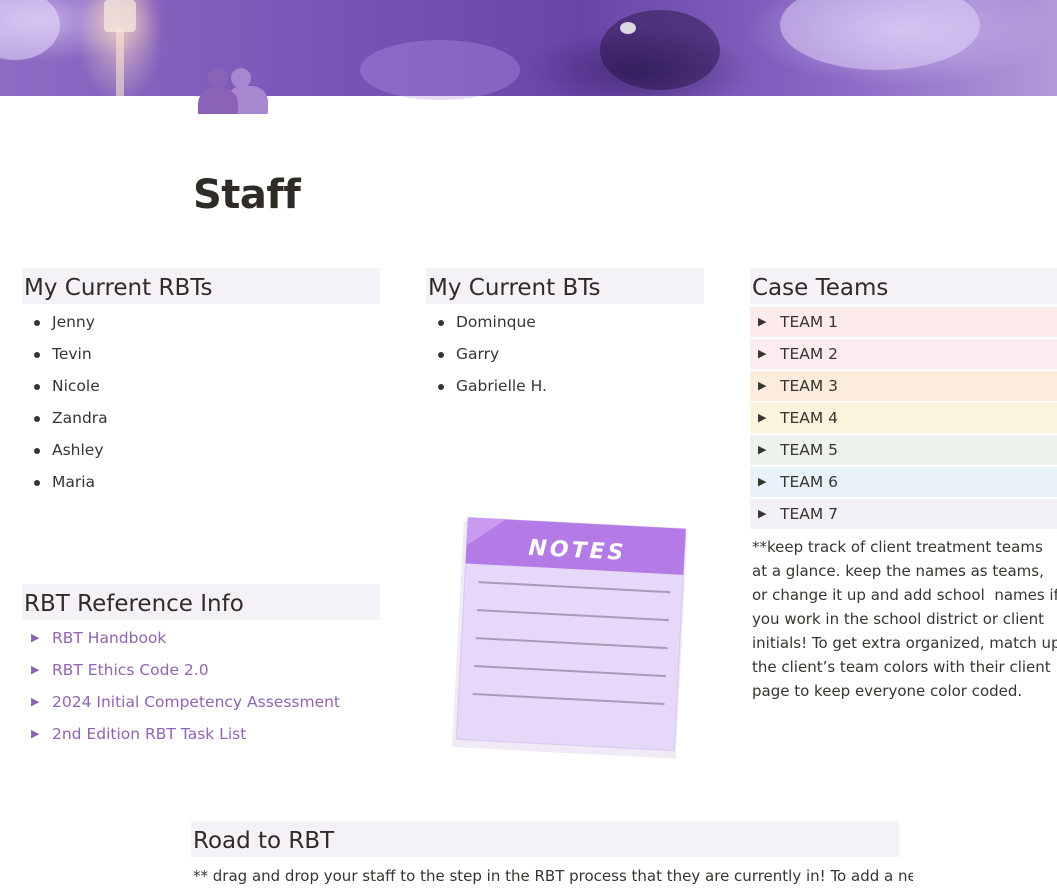 The image size is (1057, 894). I want to click on rbts-list: Jenny Tevin Nicole Zandra Ashley Maria, so click(199, 402).